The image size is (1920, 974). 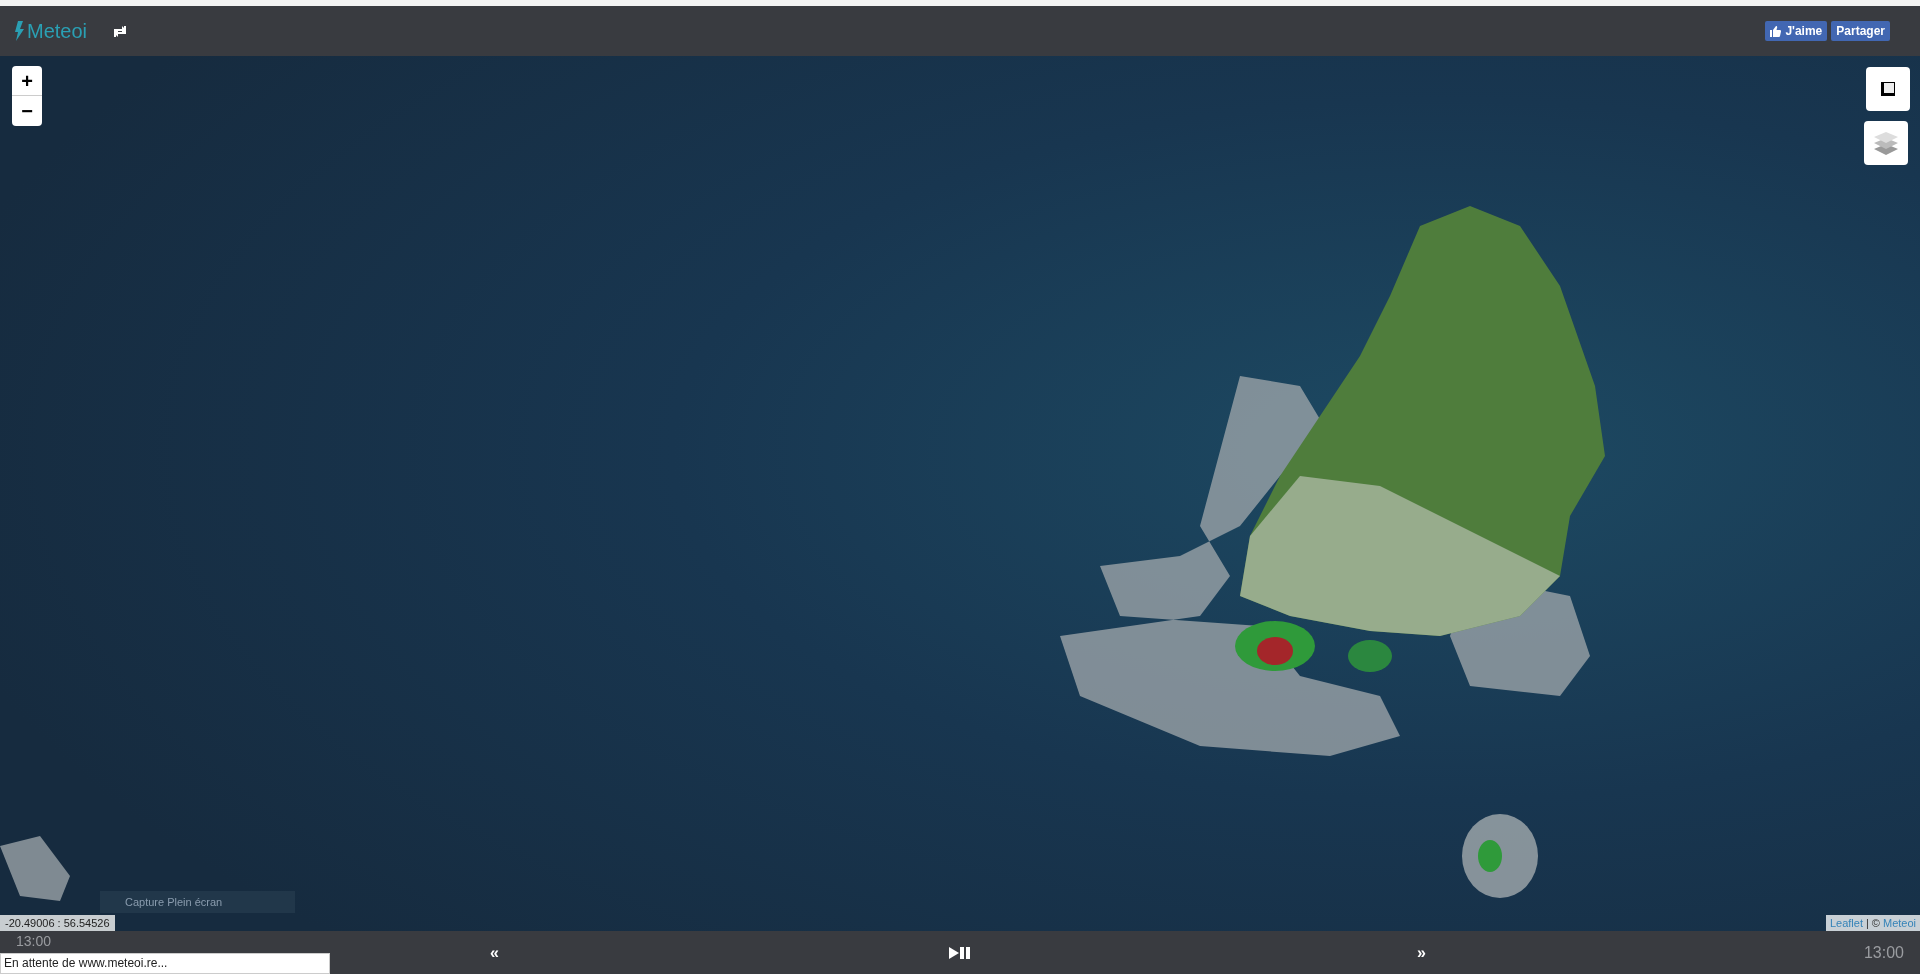 What do you see at coordinates (494, 952) in the screenshot?
I see `previous-button: «` at bounding box center [494, 952].